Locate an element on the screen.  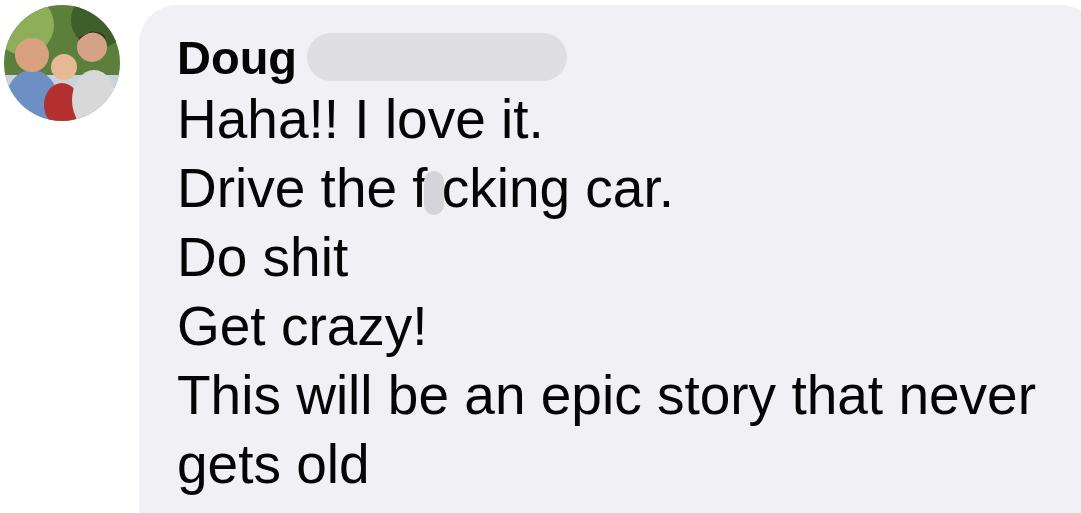
comment-line: Get crazy! is located at coordinates (303, 326).